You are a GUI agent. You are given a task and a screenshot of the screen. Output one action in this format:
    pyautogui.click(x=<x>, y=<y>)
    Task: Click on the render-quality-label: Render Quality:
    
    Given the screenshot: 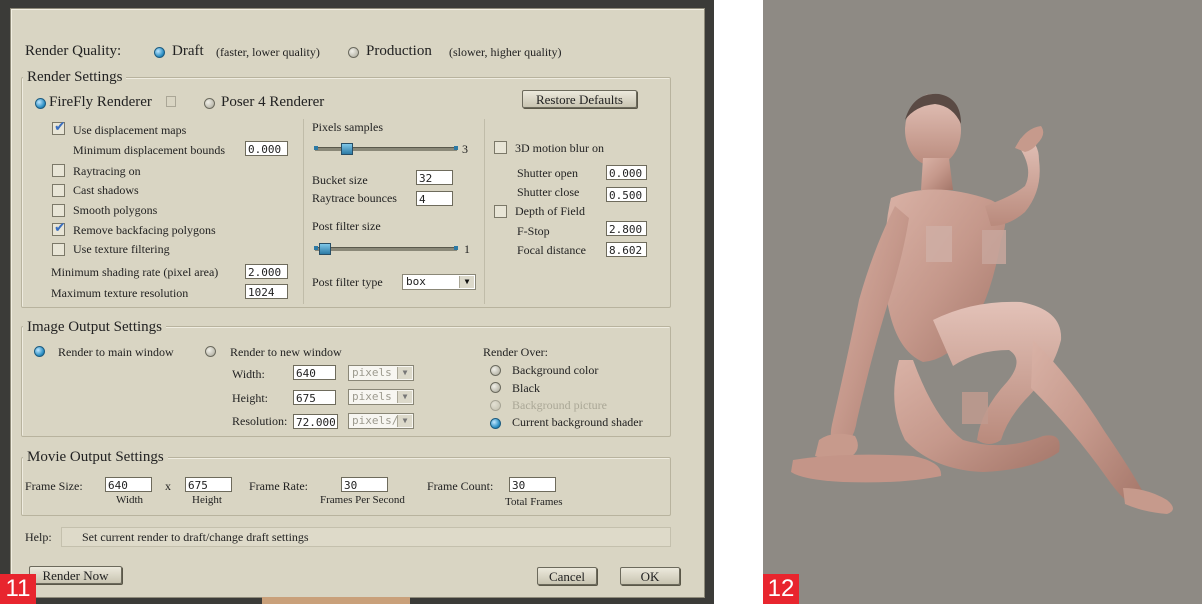 What is the action you would take?
    pyautogui.click(x=73, y=51)
    